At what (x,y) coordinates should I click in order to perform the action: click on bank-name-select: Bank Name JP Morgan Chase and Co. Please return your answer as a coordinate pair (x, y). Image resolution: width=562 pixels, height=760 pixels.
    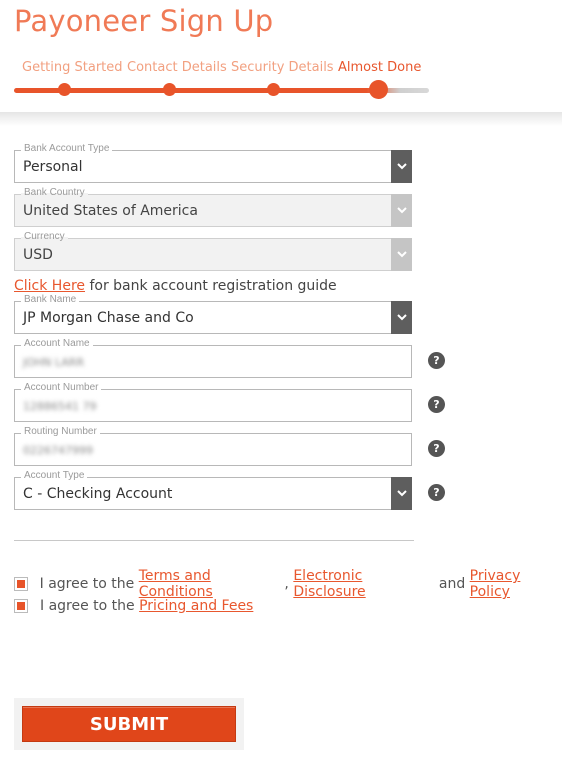
    Looking at the image, I should click on (213, 314).